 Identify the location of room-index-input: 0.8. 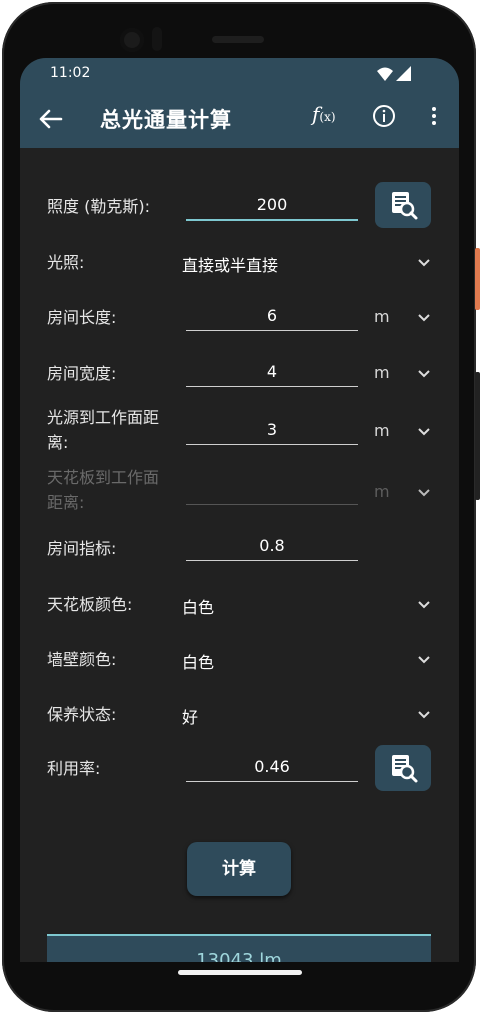
(272, 546).